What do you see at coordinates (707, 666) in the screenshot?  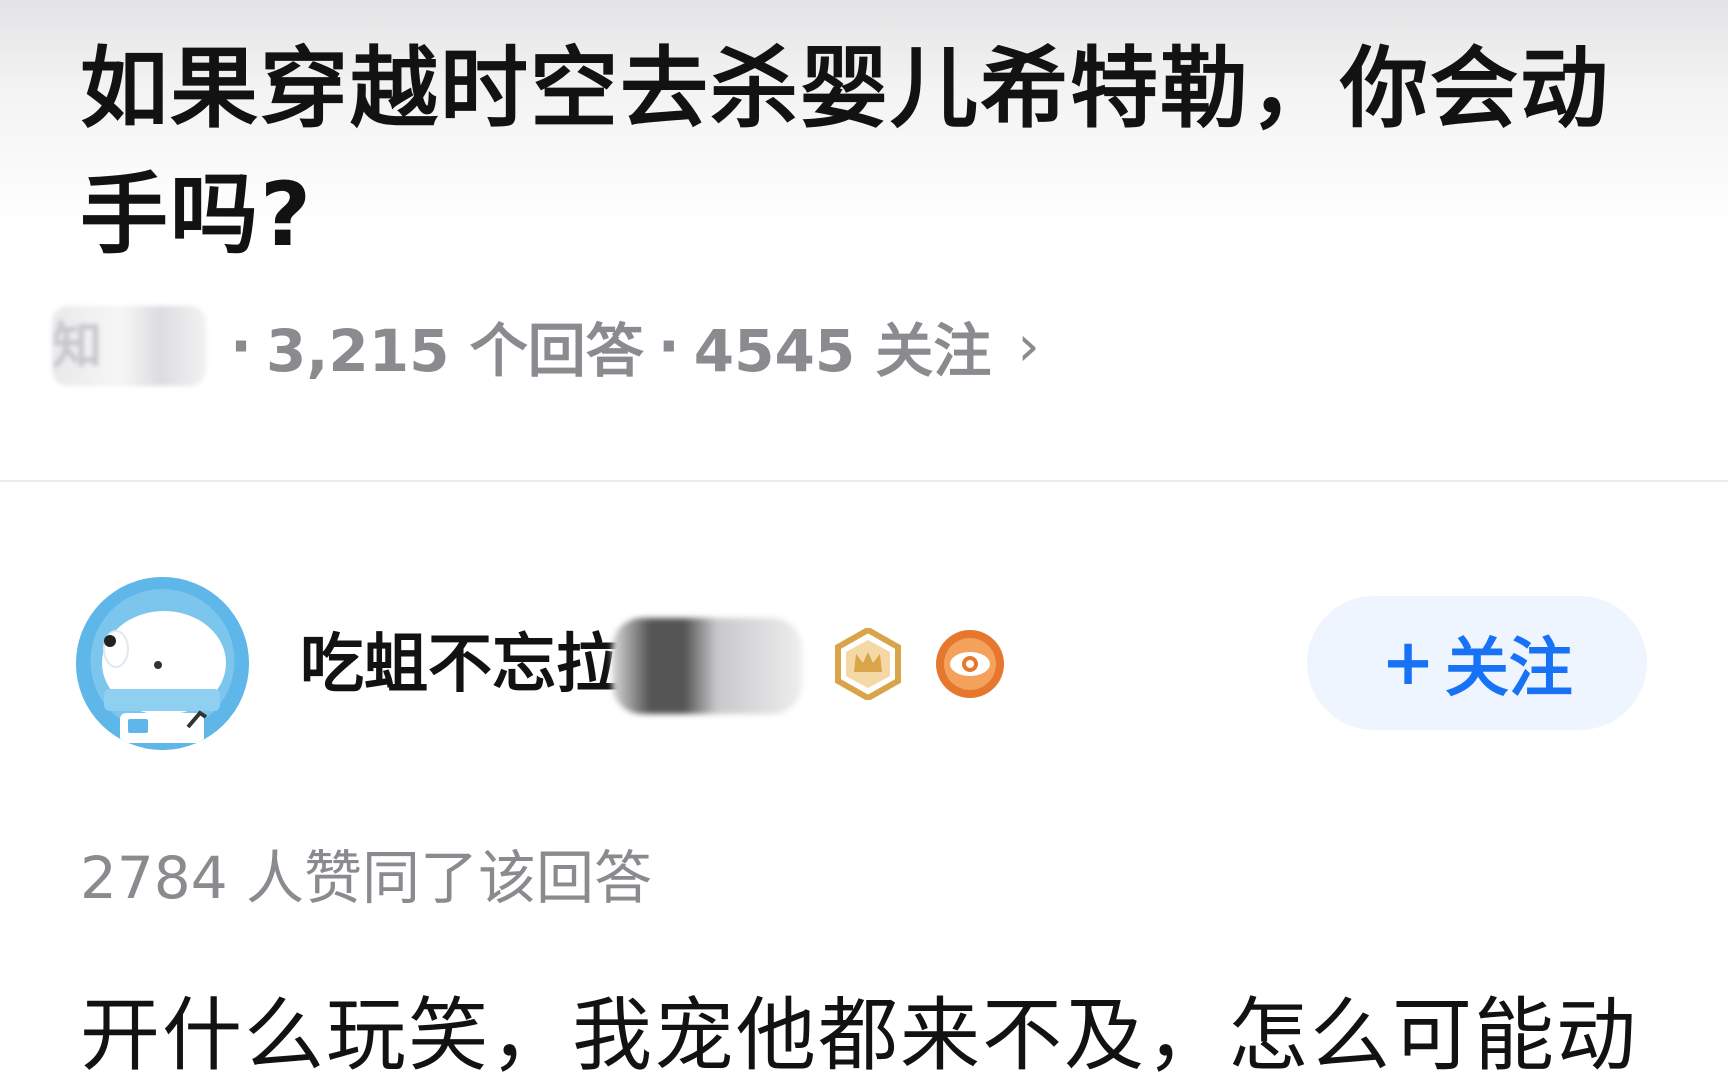 I see `blurred-author-name` at bounding box center [707, 666].